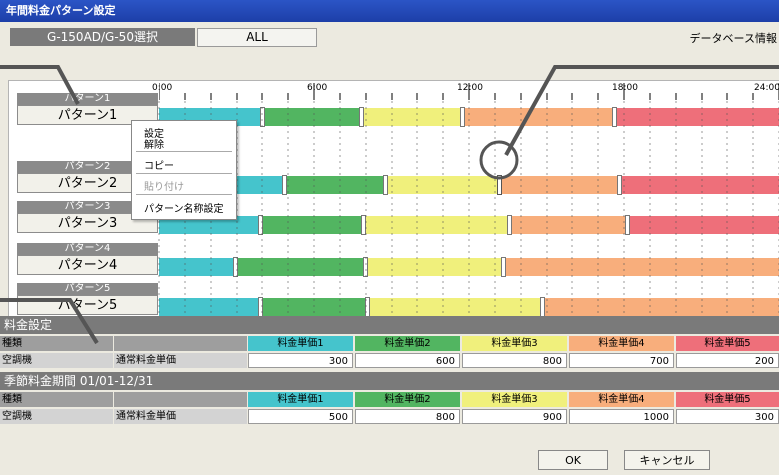 The height and width of the screenshot is (475, 779). What do you see at coordinates (313, 225) in the screenshot?
I see `p3-seg-price2` at bounding box center [313, 225].